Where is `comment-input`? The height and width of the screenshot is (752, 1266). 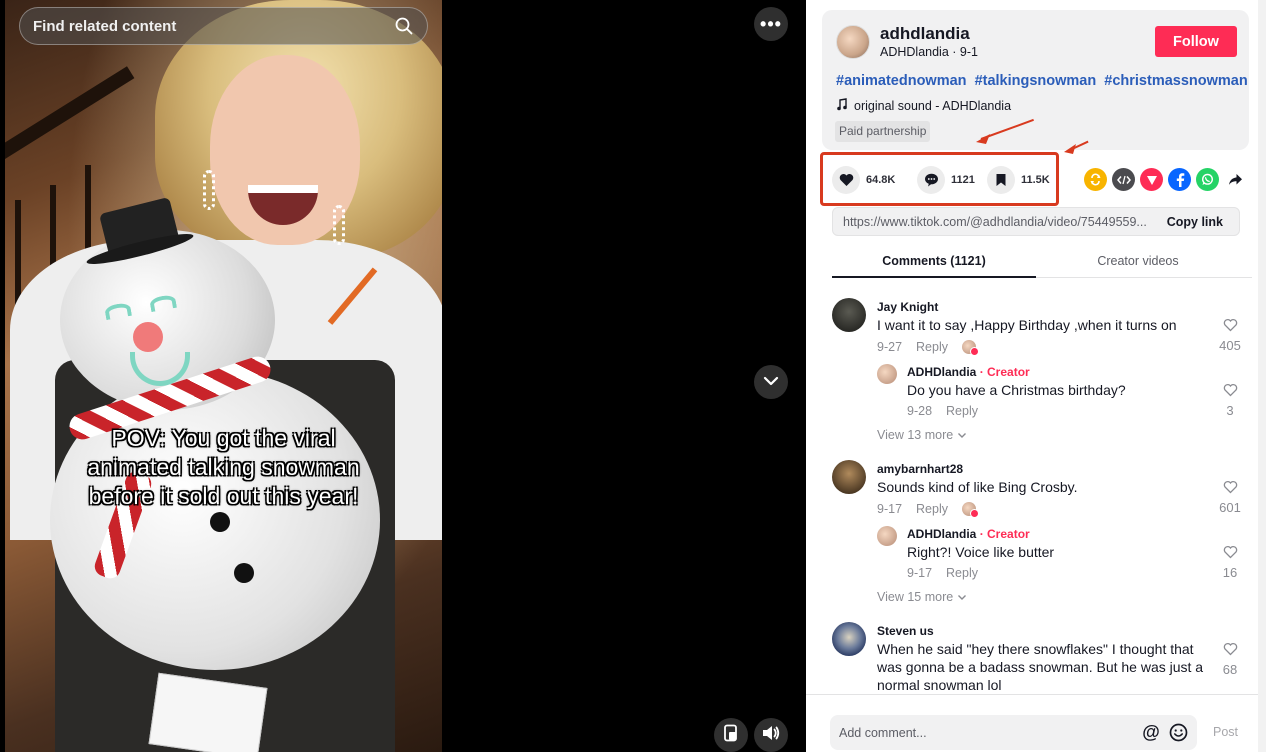
comment-input is located at coordinates (987, 732).